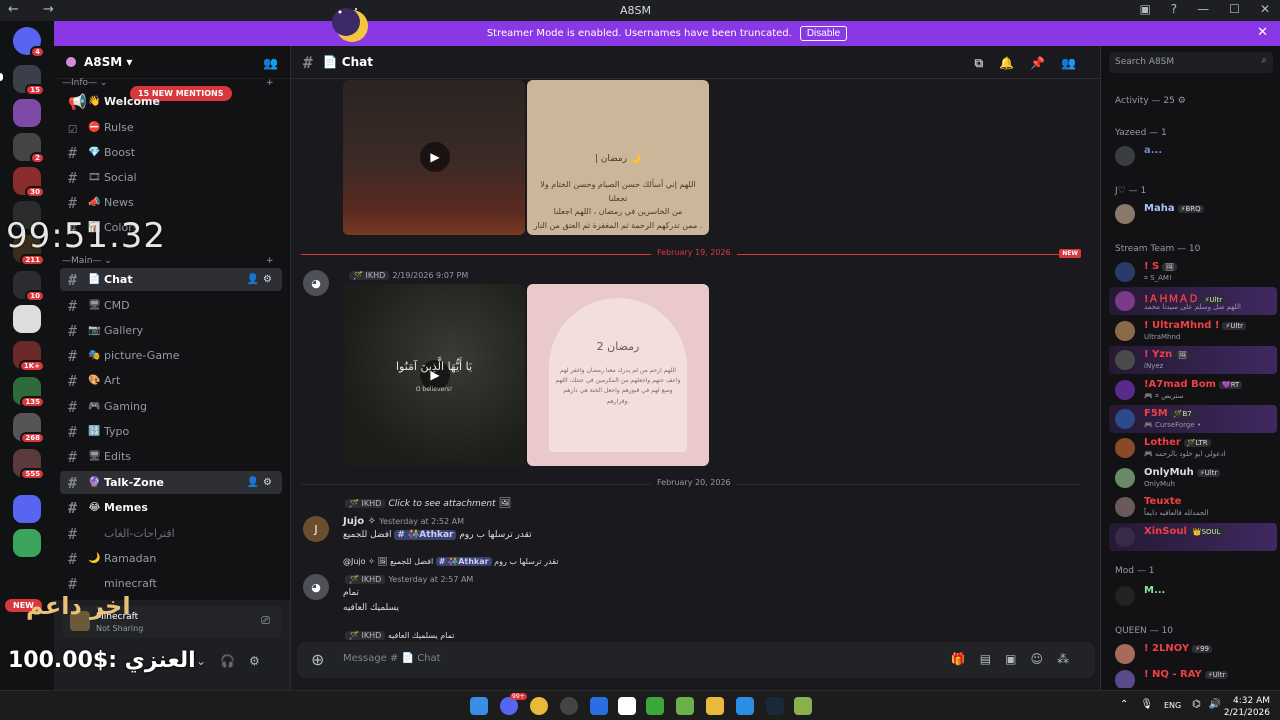 This screenshot has width=1280, height=720. I want to click on server-icon: 2, so click(29, 148).